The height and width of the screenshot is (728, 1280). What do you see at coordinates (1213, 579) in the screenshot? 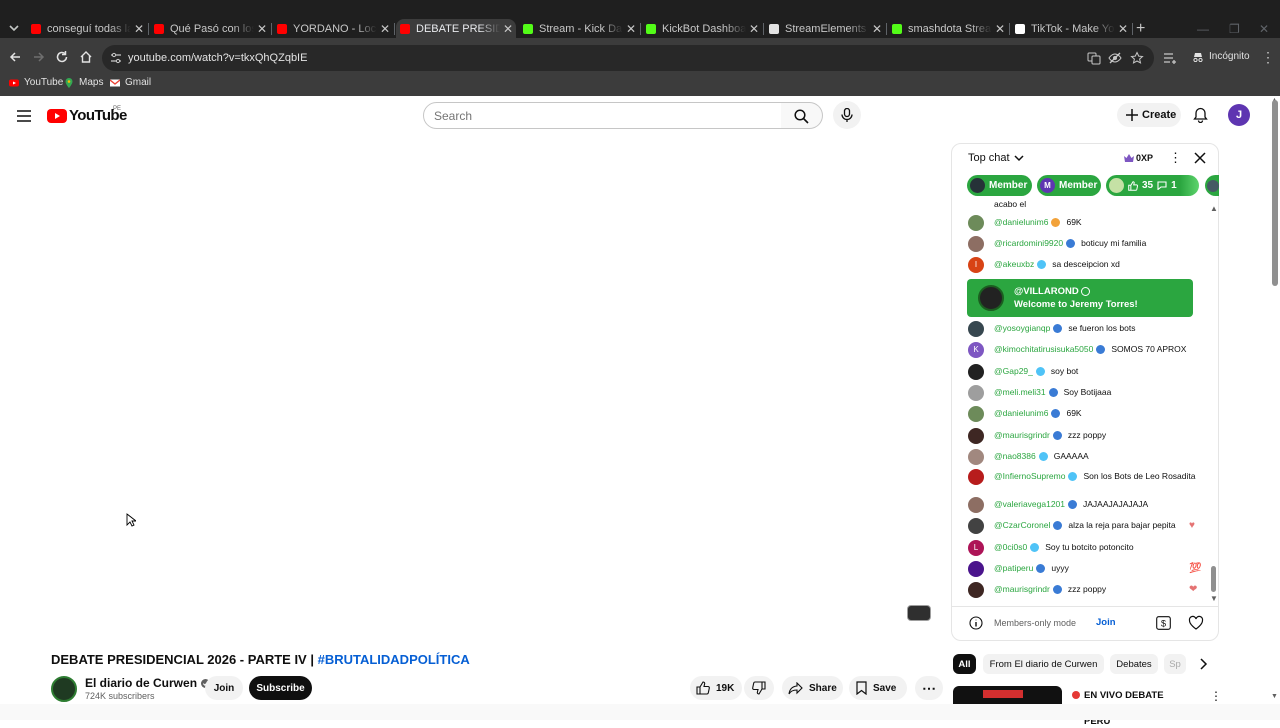
I see `chat-scrollbar` at bounding box center [1213, 579].